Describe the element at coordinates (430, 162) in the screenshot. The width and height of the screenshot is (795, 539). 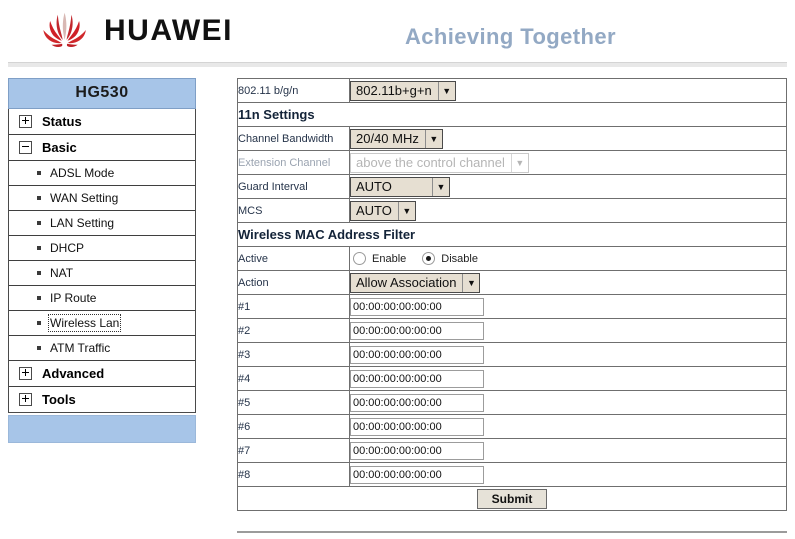
I see `extension-channel-value: above the control channel` at that location.